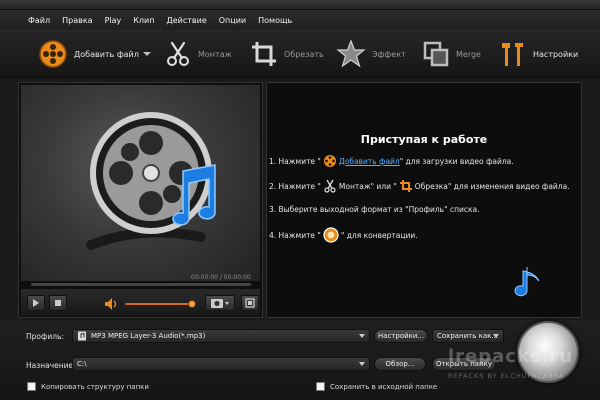 The image size is (600, 400). What do you see at coordinates (113, 20) in the screenshot?
I see `menu-play: Play` at bounding box center [113, 20].